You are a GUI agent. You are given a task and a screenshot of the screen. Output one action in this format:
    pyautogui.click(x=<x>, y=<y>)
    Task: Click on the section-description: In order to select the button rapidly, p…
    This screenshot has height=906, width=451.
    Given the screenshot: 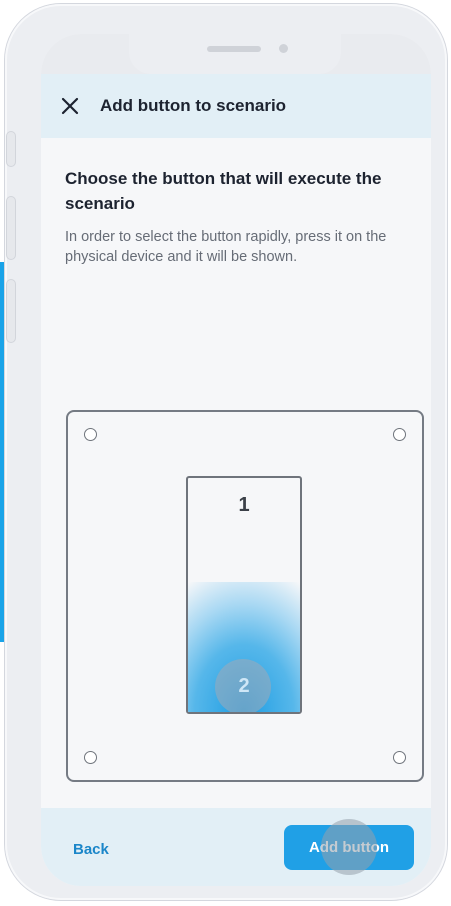 What is the action you would take?
    pyautogui.click(x=226, y=247)
    